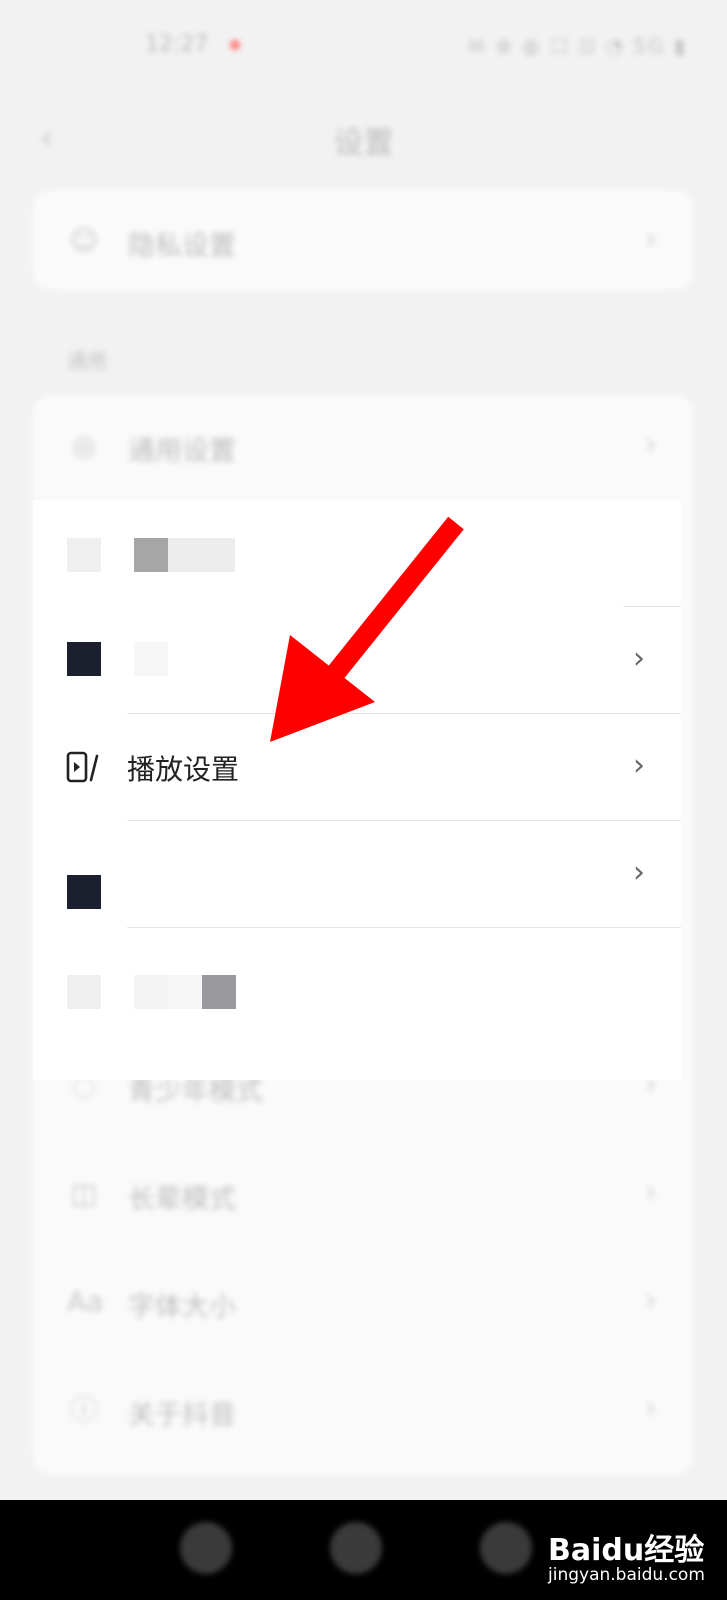 This screenshot has height=1600, width=727. What do you see at coordinates (626, 1575) in the screenshot?
I see `watermark-url: jingyan.baidu.com` at bounding box center [626, 1575].